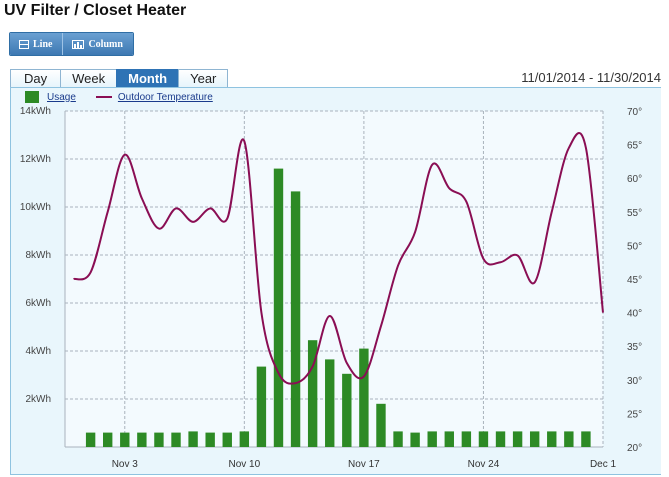  What do you see at coordinates (634, 246) in the screenshot?
I see `y-right-tick-label: 50°` at bounding box center [634, 246].